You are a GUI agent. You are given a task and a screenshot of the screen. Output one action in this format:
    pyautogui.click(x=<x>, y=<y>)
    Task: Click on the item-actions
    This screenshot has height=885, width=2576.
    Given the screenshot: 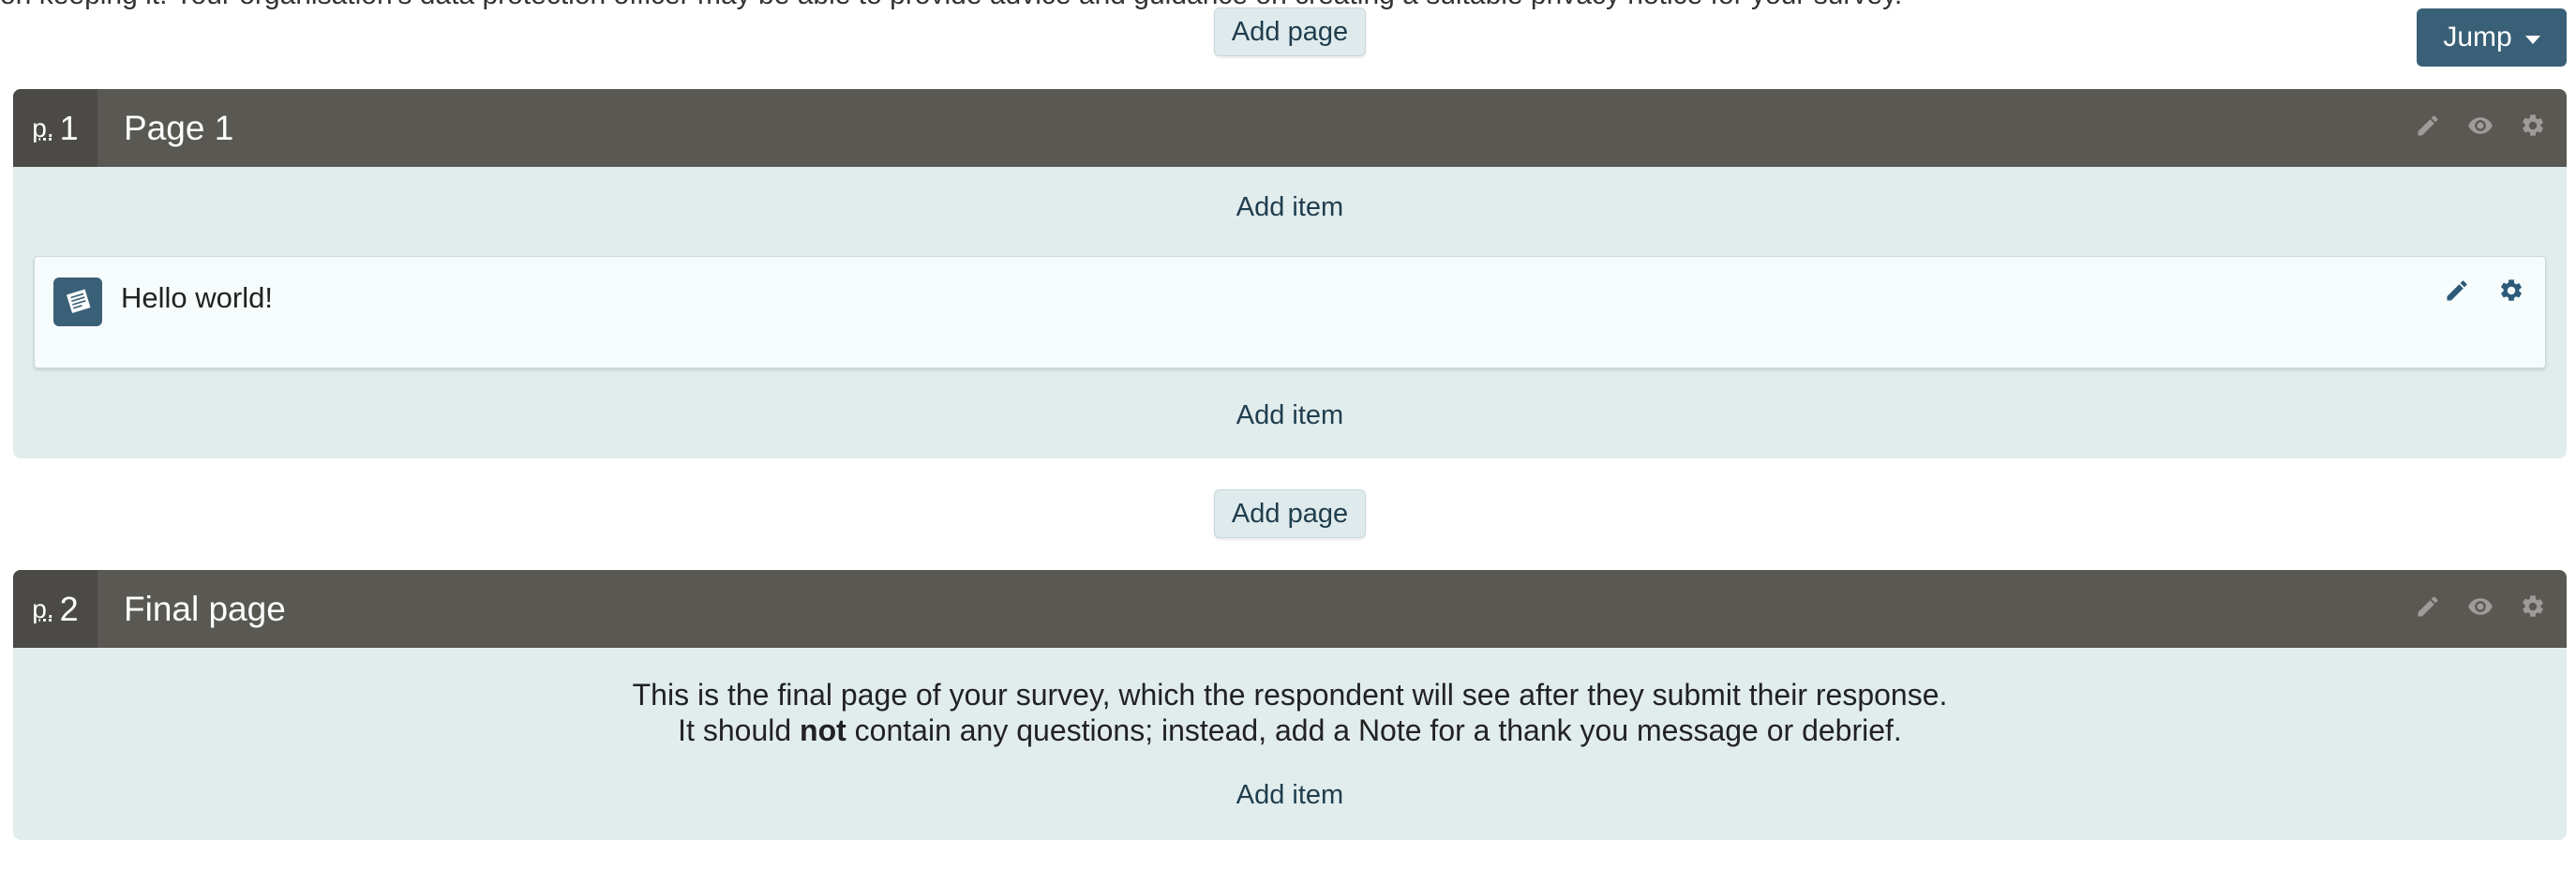 What is the action you would take?
    pyautogui.click(x=2484, y=293)
    